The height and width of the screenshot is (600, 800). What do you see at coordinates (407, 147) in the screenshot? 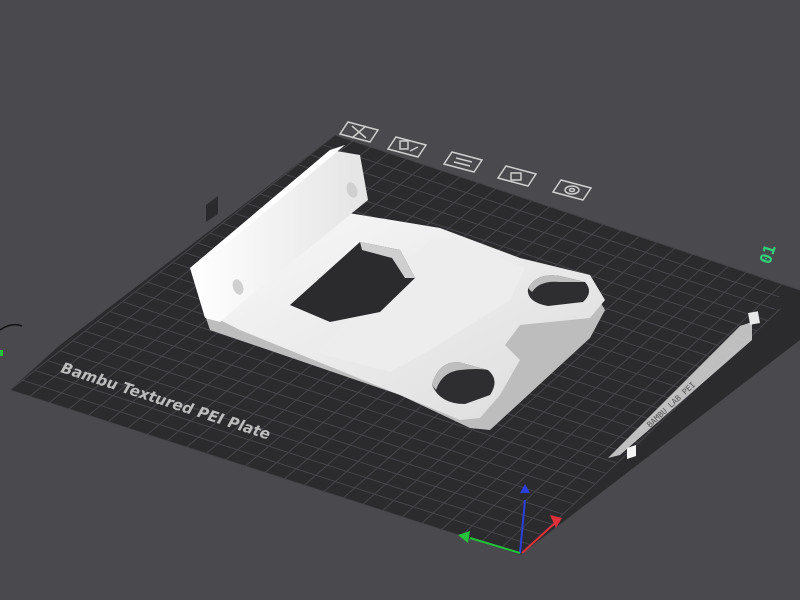
I see `auto-arrange-icon` at bounding box center [407, 147].